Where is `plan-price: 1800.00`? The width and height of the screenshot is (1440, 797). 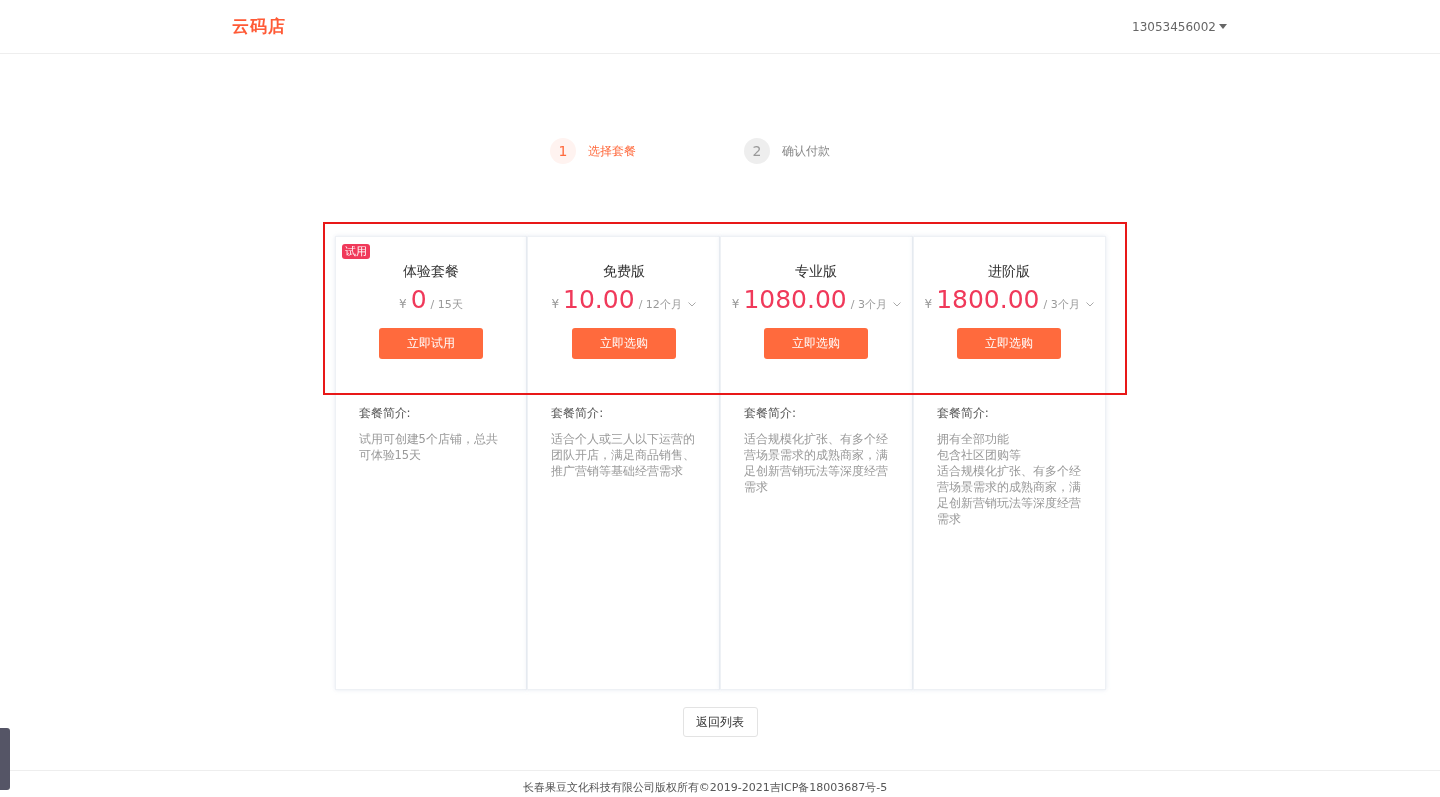 plan-price: 1800.00 is located at coordinates (988, 299).